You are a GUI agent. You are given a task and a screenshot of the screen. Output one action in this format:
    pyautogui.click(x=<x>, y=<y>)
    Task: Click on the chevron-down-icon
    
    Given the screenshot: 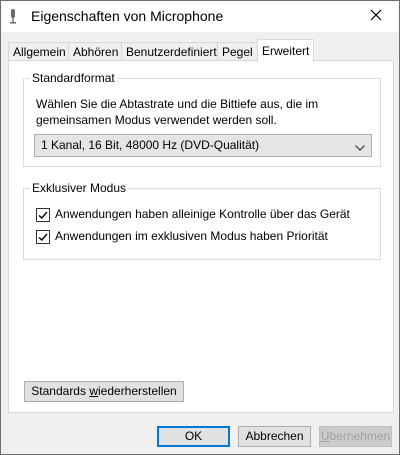 What is the action you would take?
    pyautogui.click(x=360, y=146)
    